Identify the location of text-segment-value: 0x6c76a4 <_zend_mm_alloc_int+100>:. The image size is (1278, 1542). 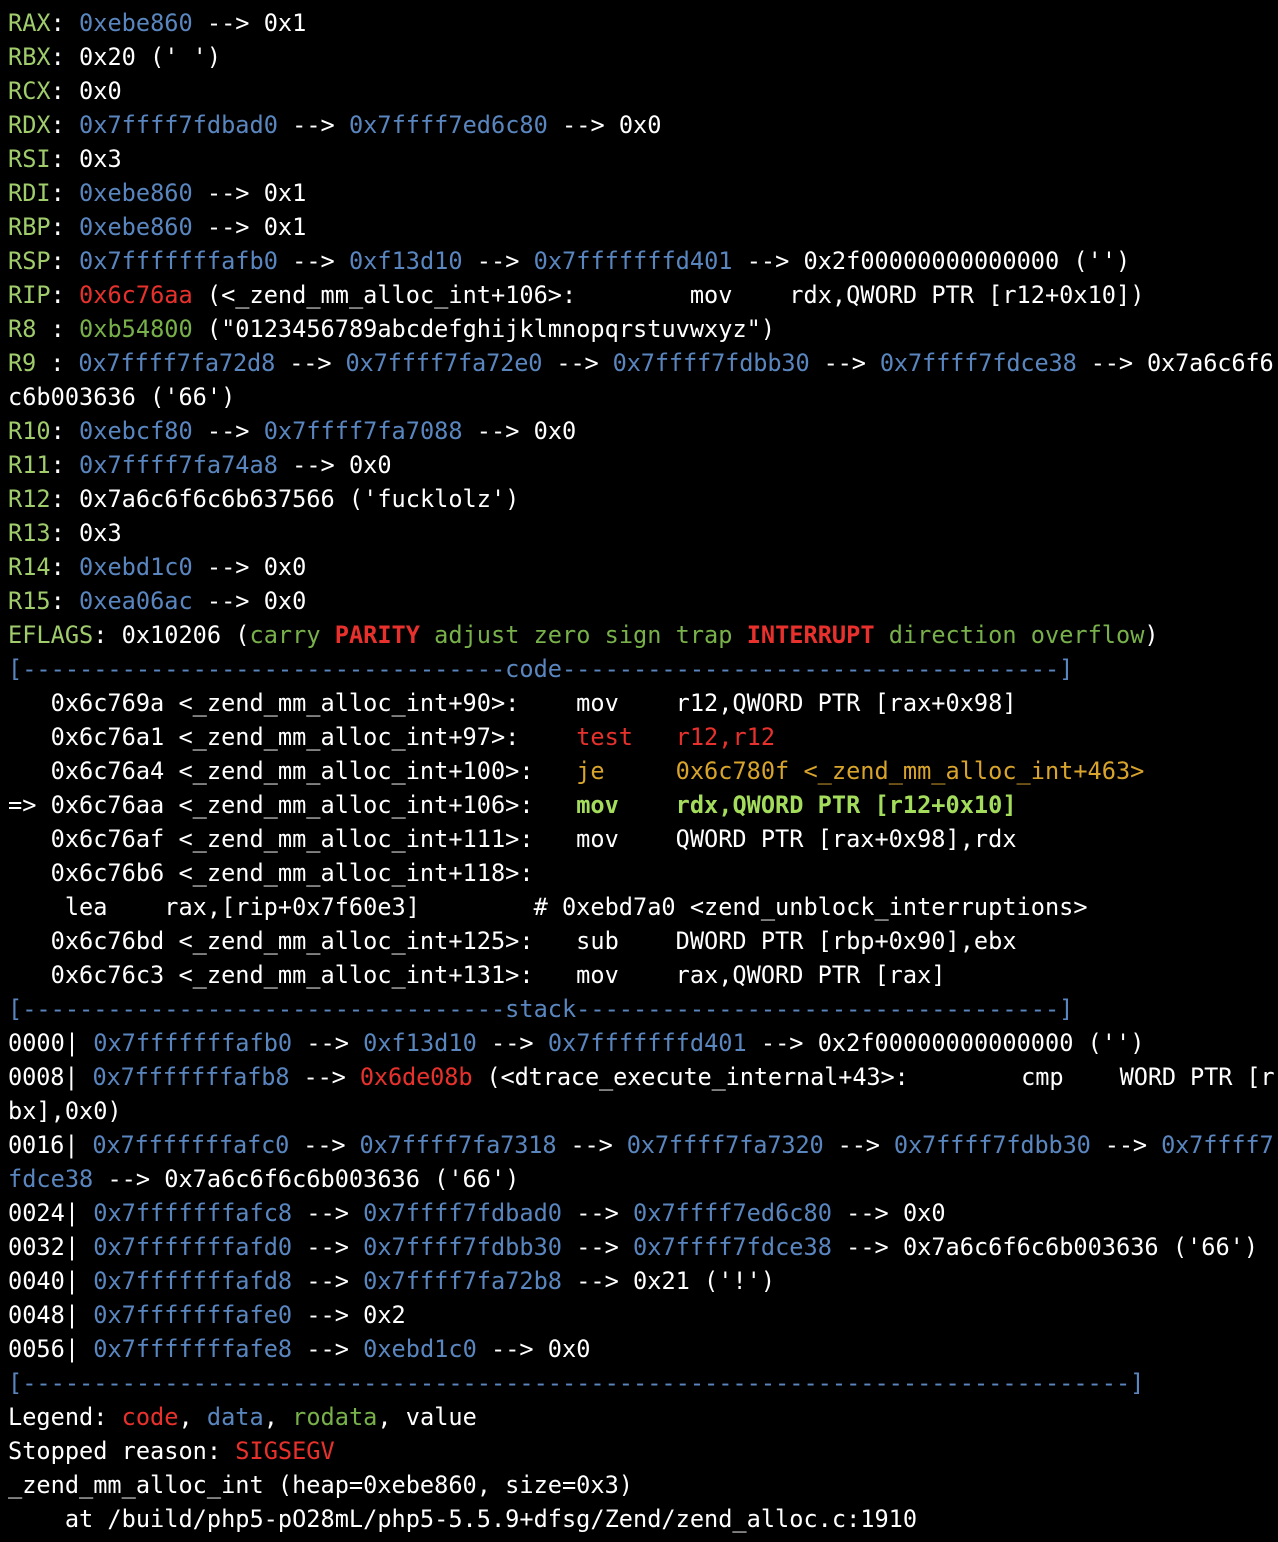
(292, 771).